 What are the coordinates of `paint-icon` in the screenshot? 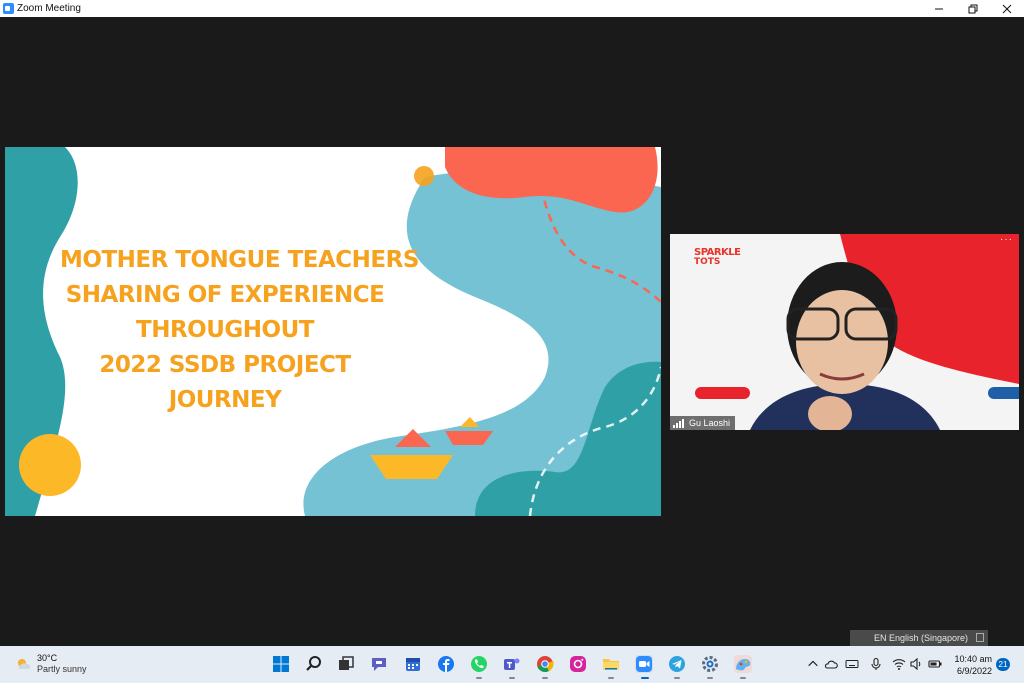 It's located at (743, 665).